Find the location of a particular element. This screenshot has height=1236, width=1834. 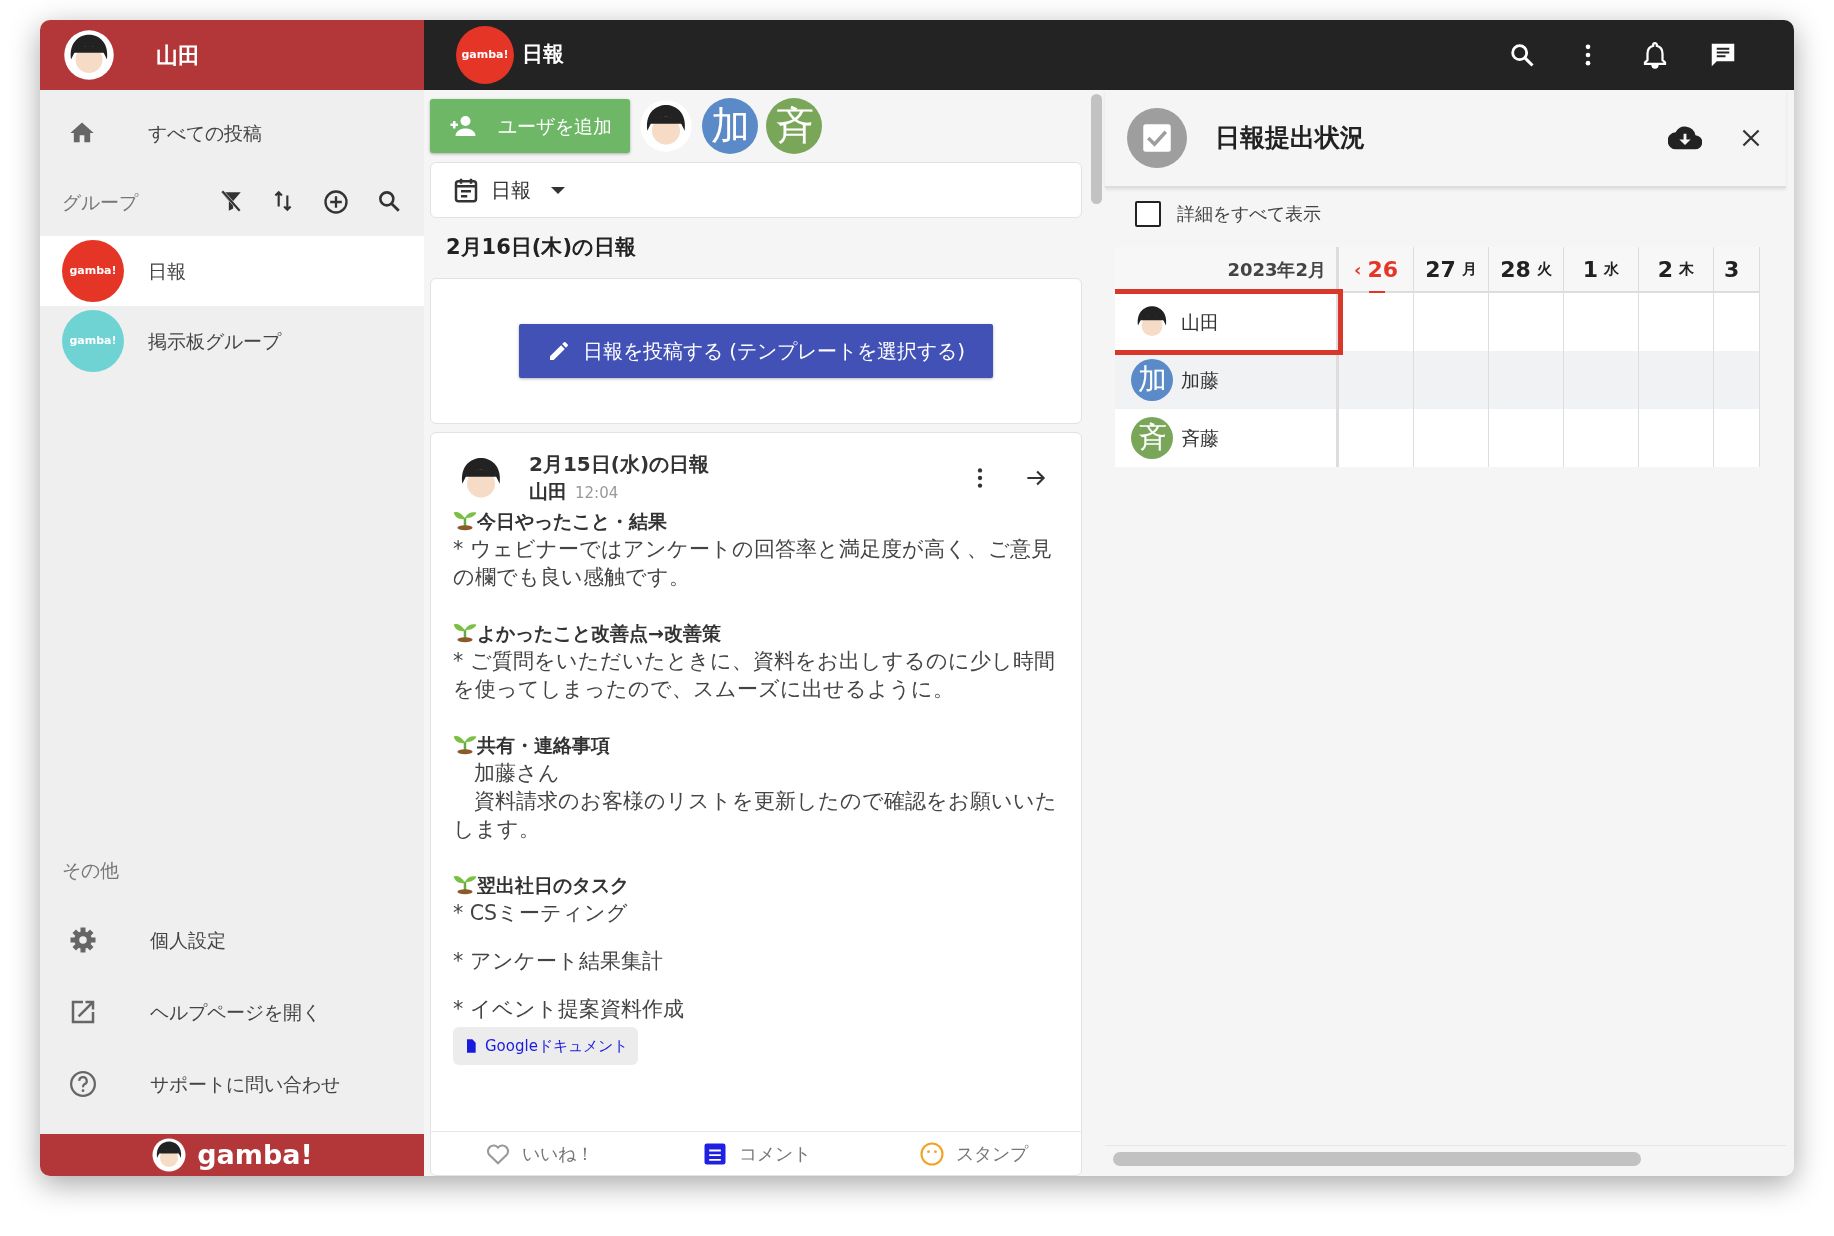

section-heading: よかったこと改善点→改善策 is located at coordinates (599, 633).